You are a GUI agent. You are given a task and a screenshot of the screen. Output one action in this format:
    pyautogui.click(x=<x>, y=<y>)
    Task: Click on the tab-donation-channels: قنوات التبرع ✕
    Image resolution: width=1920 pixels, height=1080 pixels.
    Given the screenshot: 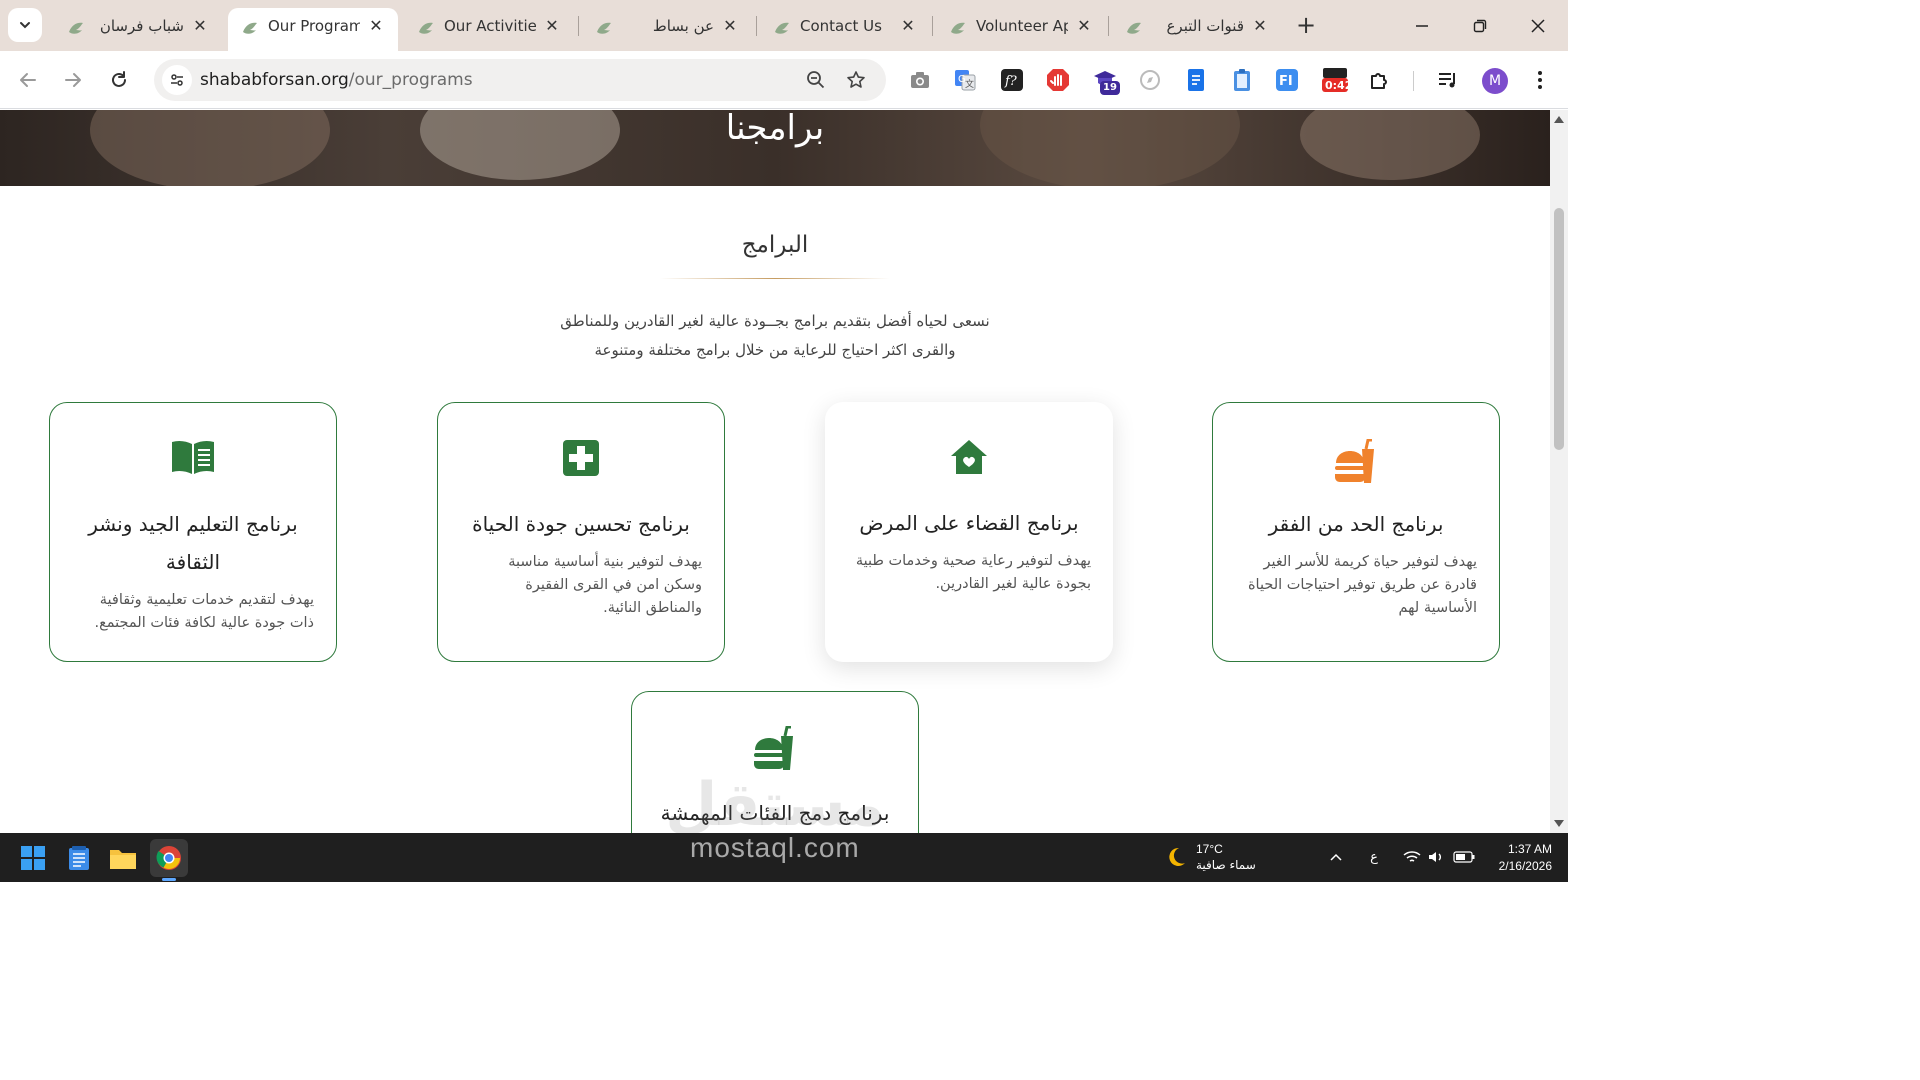 What is the action you would take?
    pyautogui.click(x=1197, y=29)
    